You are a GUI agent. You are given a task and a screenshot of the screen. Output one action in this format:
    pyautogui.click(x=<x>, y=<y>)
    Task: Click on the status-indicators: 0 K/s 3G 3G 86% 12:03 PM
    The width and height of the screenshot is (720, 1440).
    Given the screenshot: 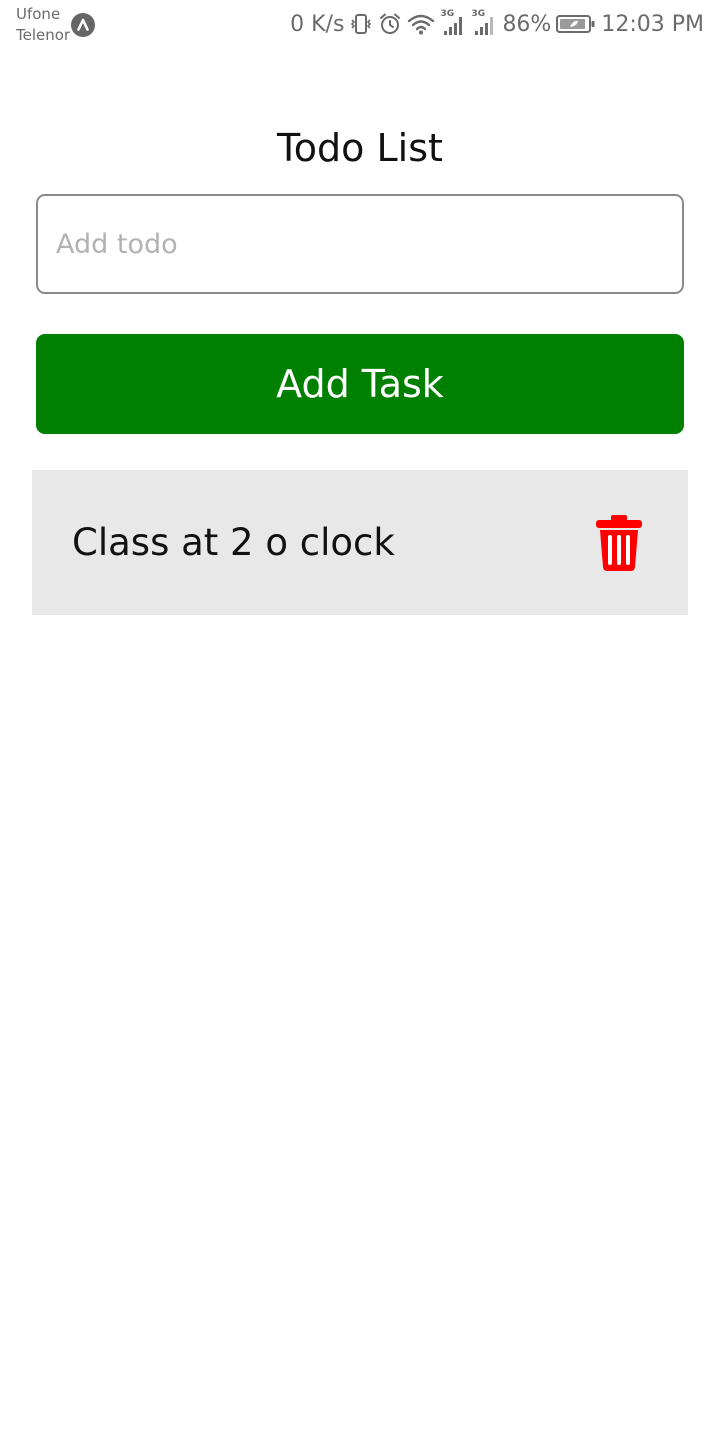 What is the action you would take?
    pyautogui.click(x=497, y=24)
    